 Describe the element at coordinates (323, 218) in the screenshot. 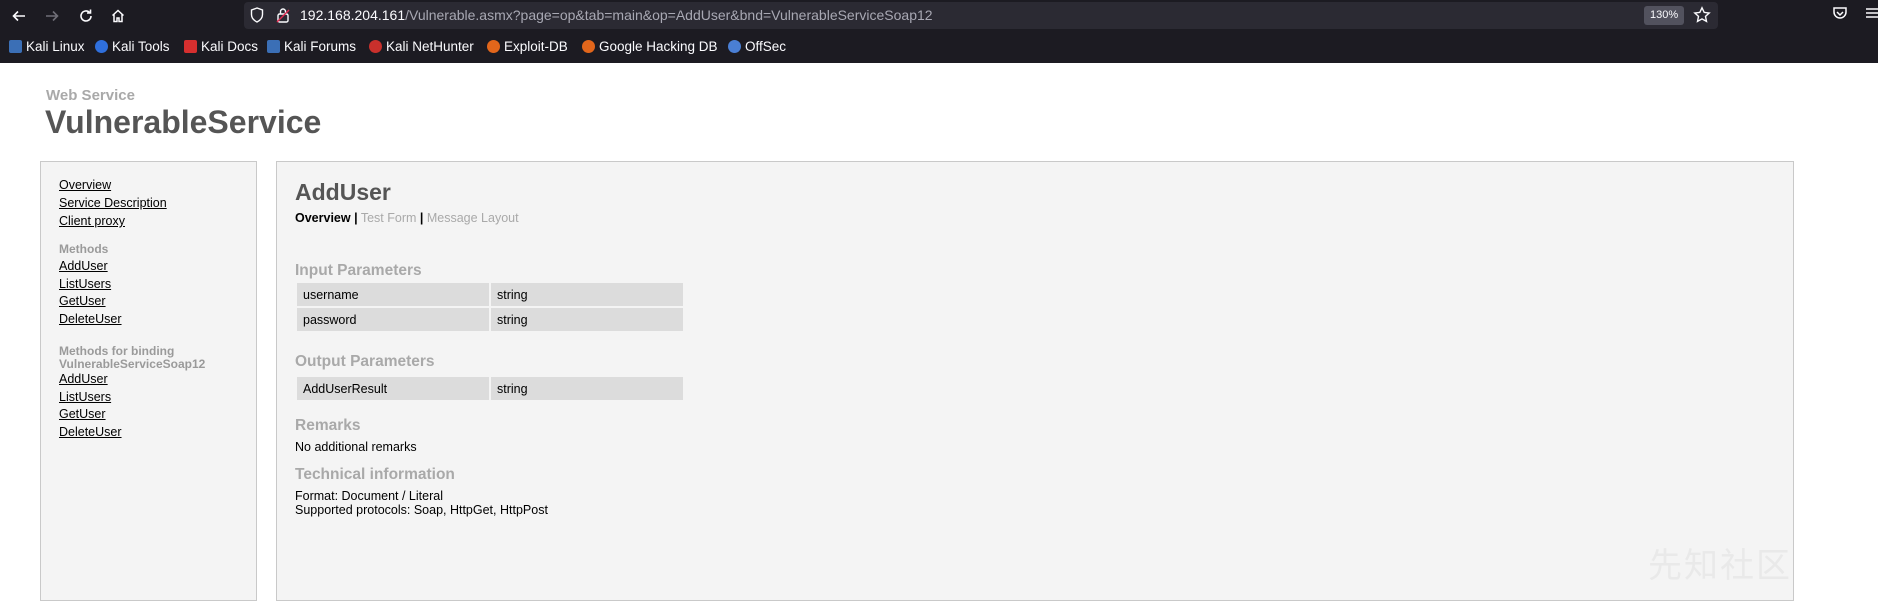

I see `tab-overview: Overview` at that location.